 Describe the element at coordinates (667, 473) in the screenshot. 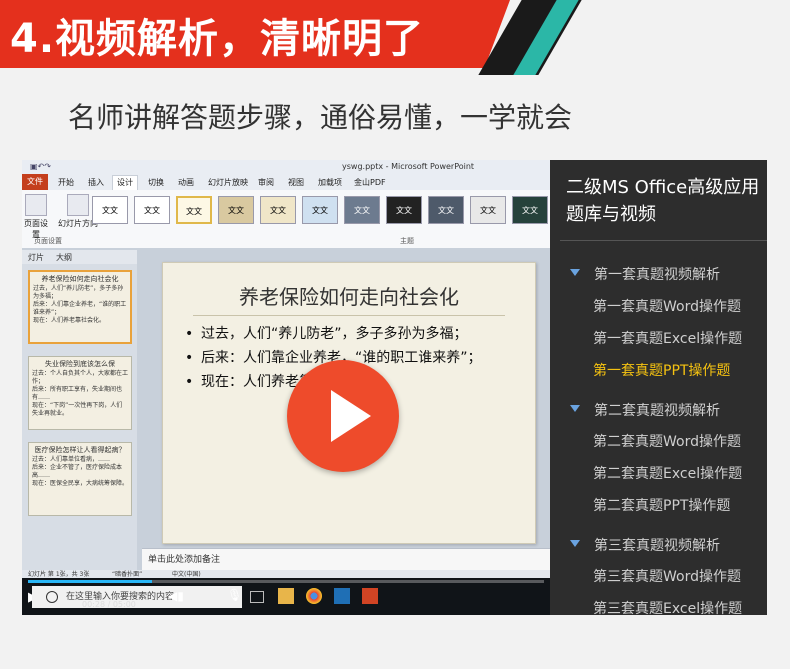

I see `sidebar-item-2-excel: 第二套真题Excel操作题` at that location.